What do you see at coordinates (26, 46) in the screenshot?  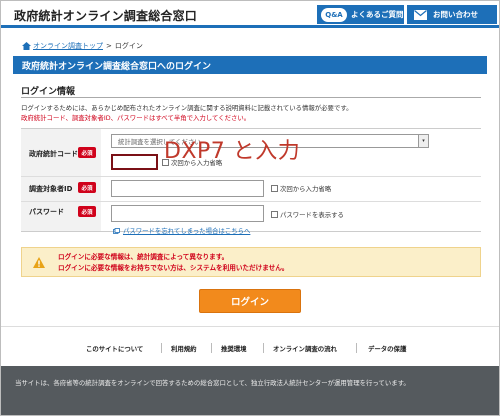 I see `home-icon` at bounding box center [26, 46].